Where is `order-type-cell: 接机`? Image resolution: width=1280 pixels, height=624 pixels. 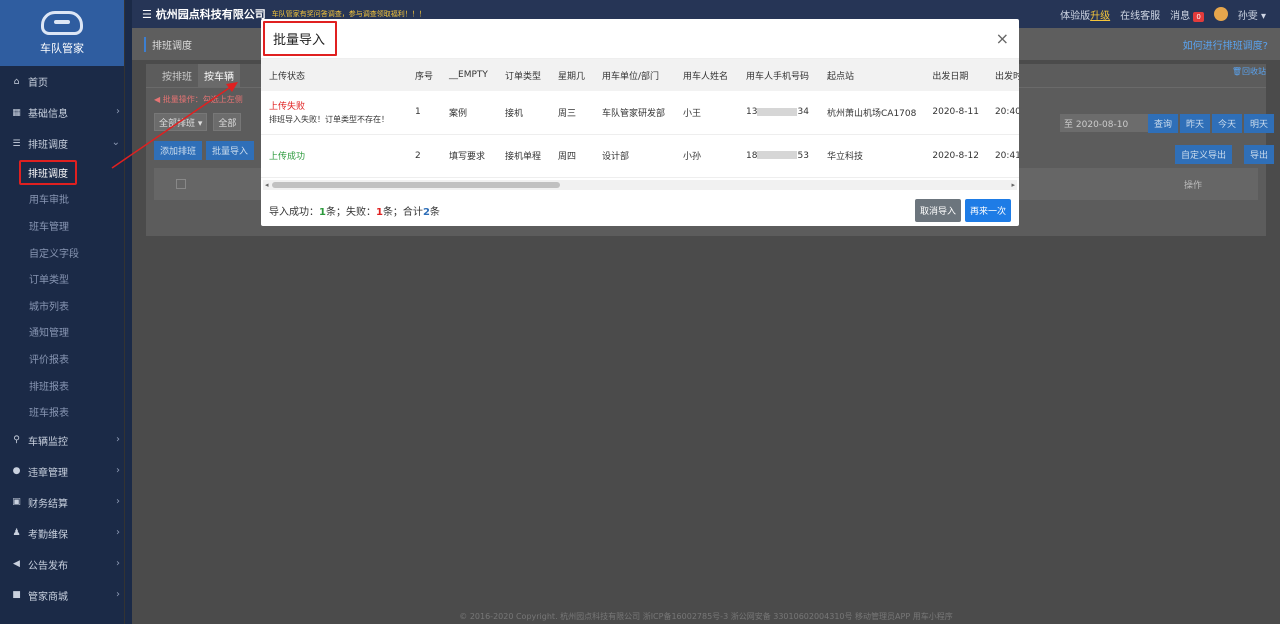 order-type-cell: 接机 is located at coordinates (524, 113).